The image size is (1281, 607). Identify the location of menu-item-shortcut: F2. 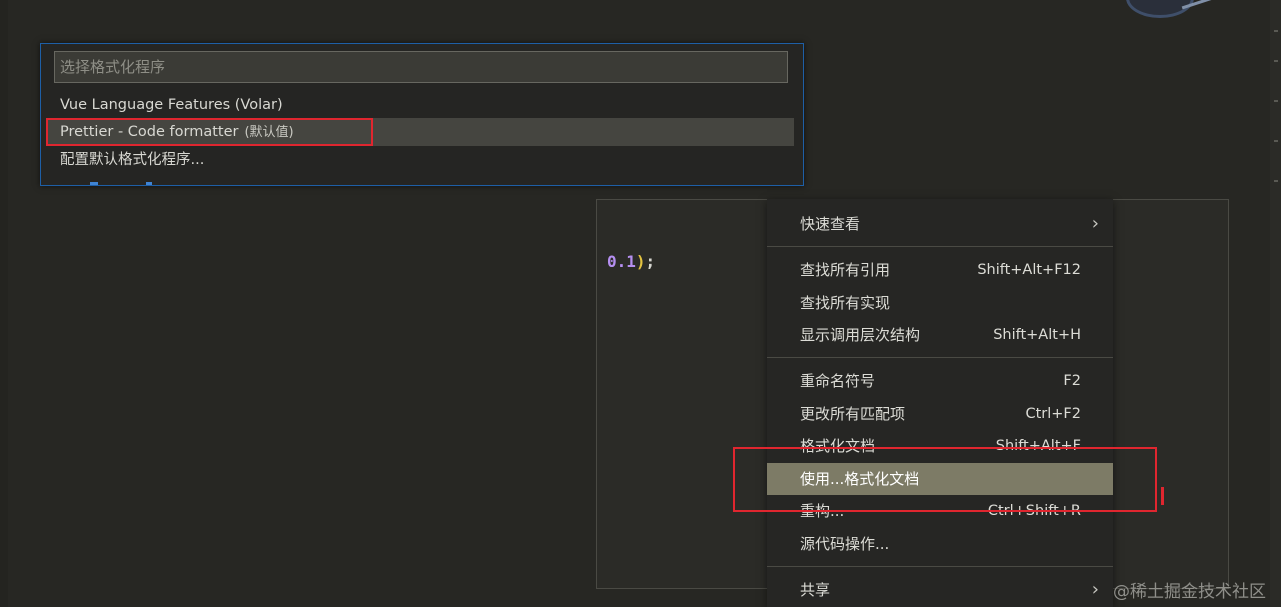
(1072, 381).